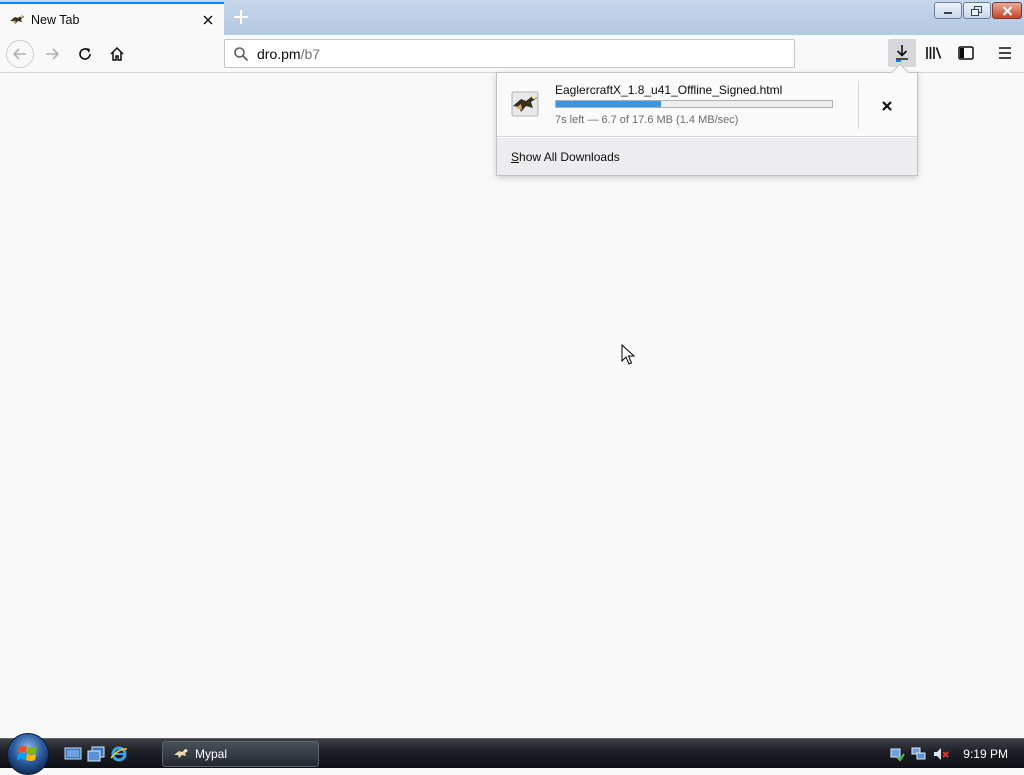 Image resolution: width=1024 pixels, height=775 pixels. What do you see at coordinates (919, 754) in the screenshot?
I see `network-icon` at bounding box center [919, 754].